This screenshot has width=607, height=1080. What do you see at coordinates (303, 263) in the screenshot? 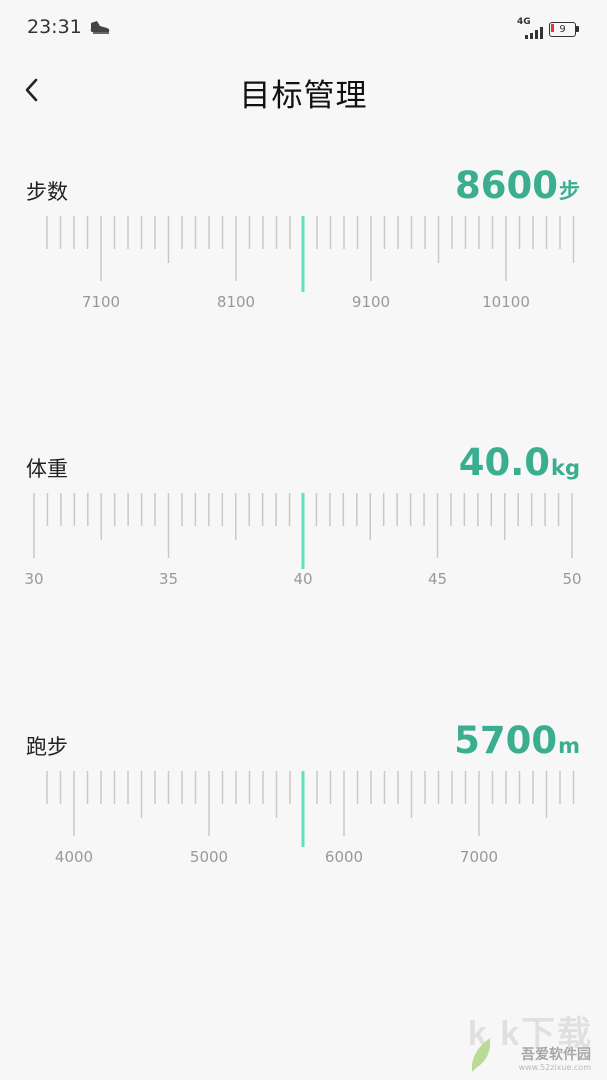
I see `steps-ruler: 7100 8100 9100 10100` at bounding box center [303, 263].